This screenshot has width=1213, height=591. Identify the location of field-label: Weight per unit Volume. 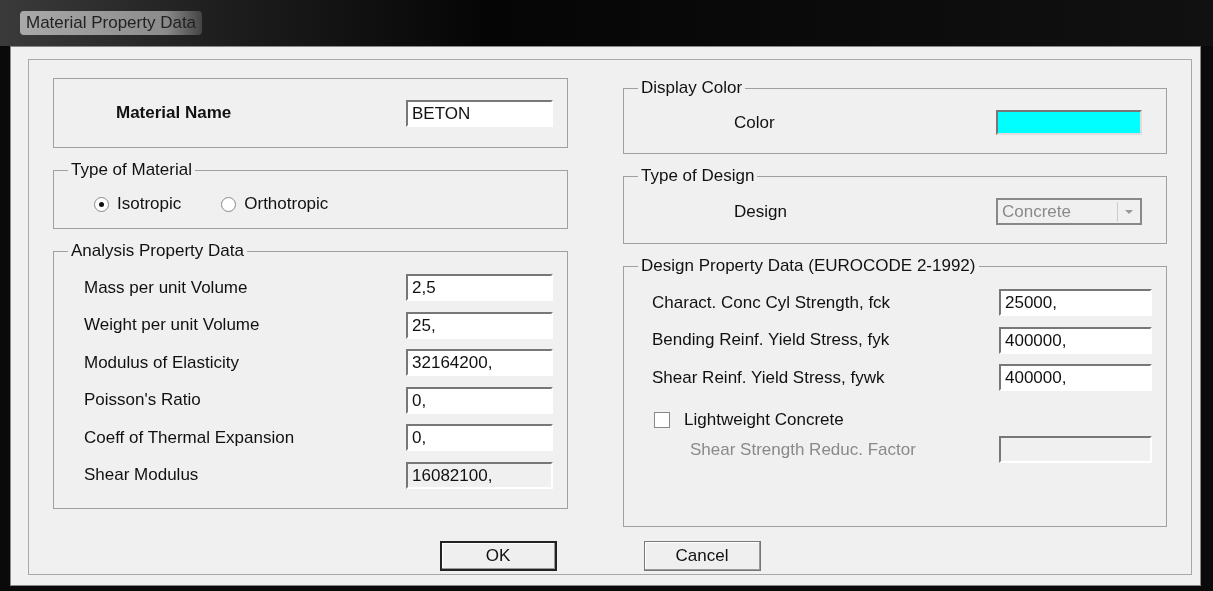
(172, 325).